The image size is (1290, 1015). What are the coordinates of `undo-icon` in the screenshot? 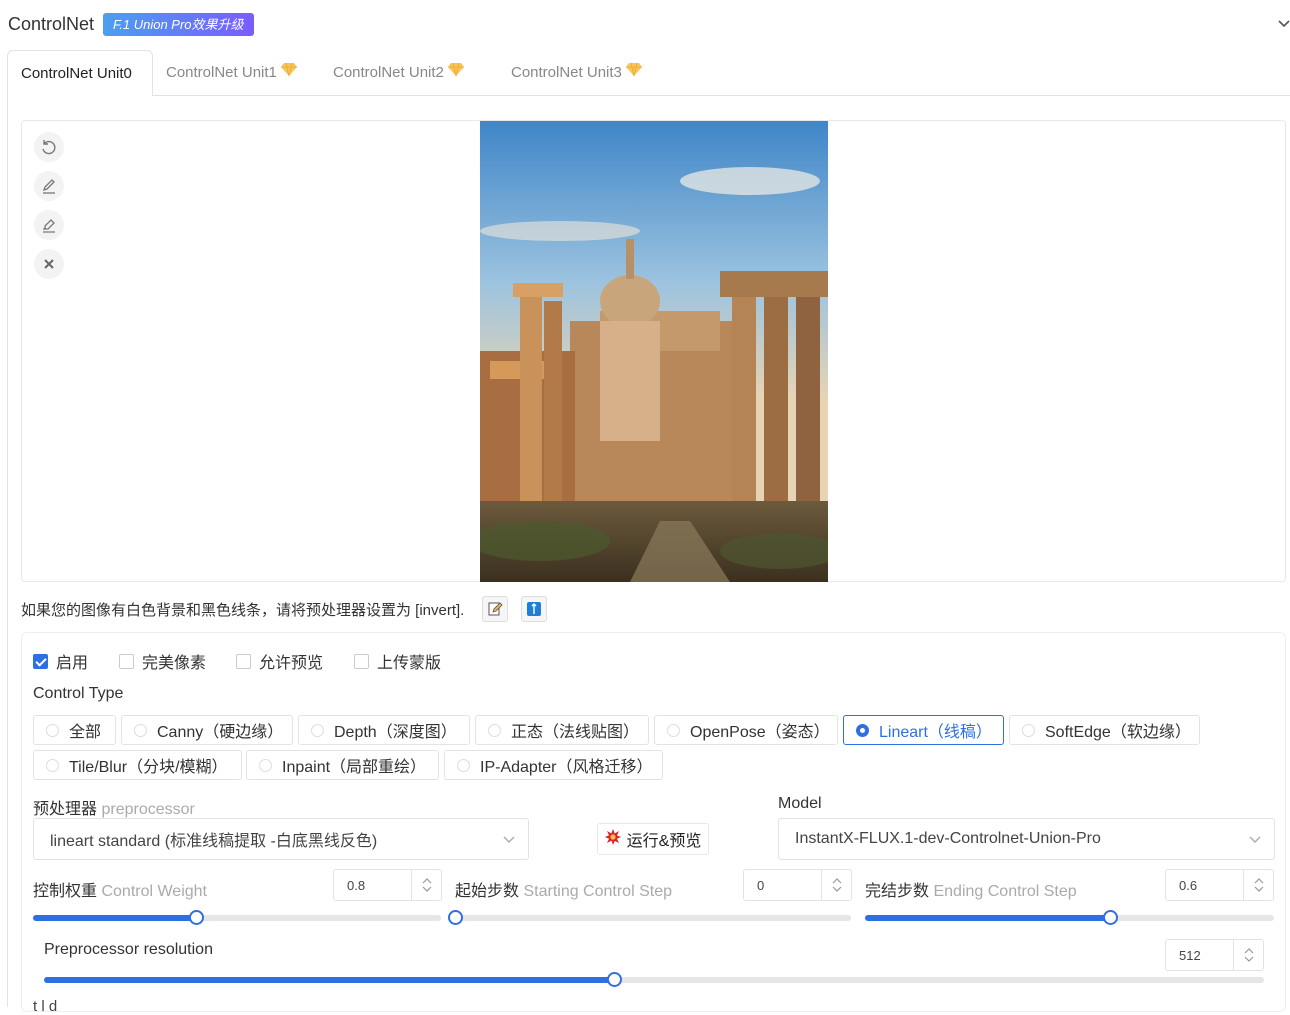 It's located at (49, 147).